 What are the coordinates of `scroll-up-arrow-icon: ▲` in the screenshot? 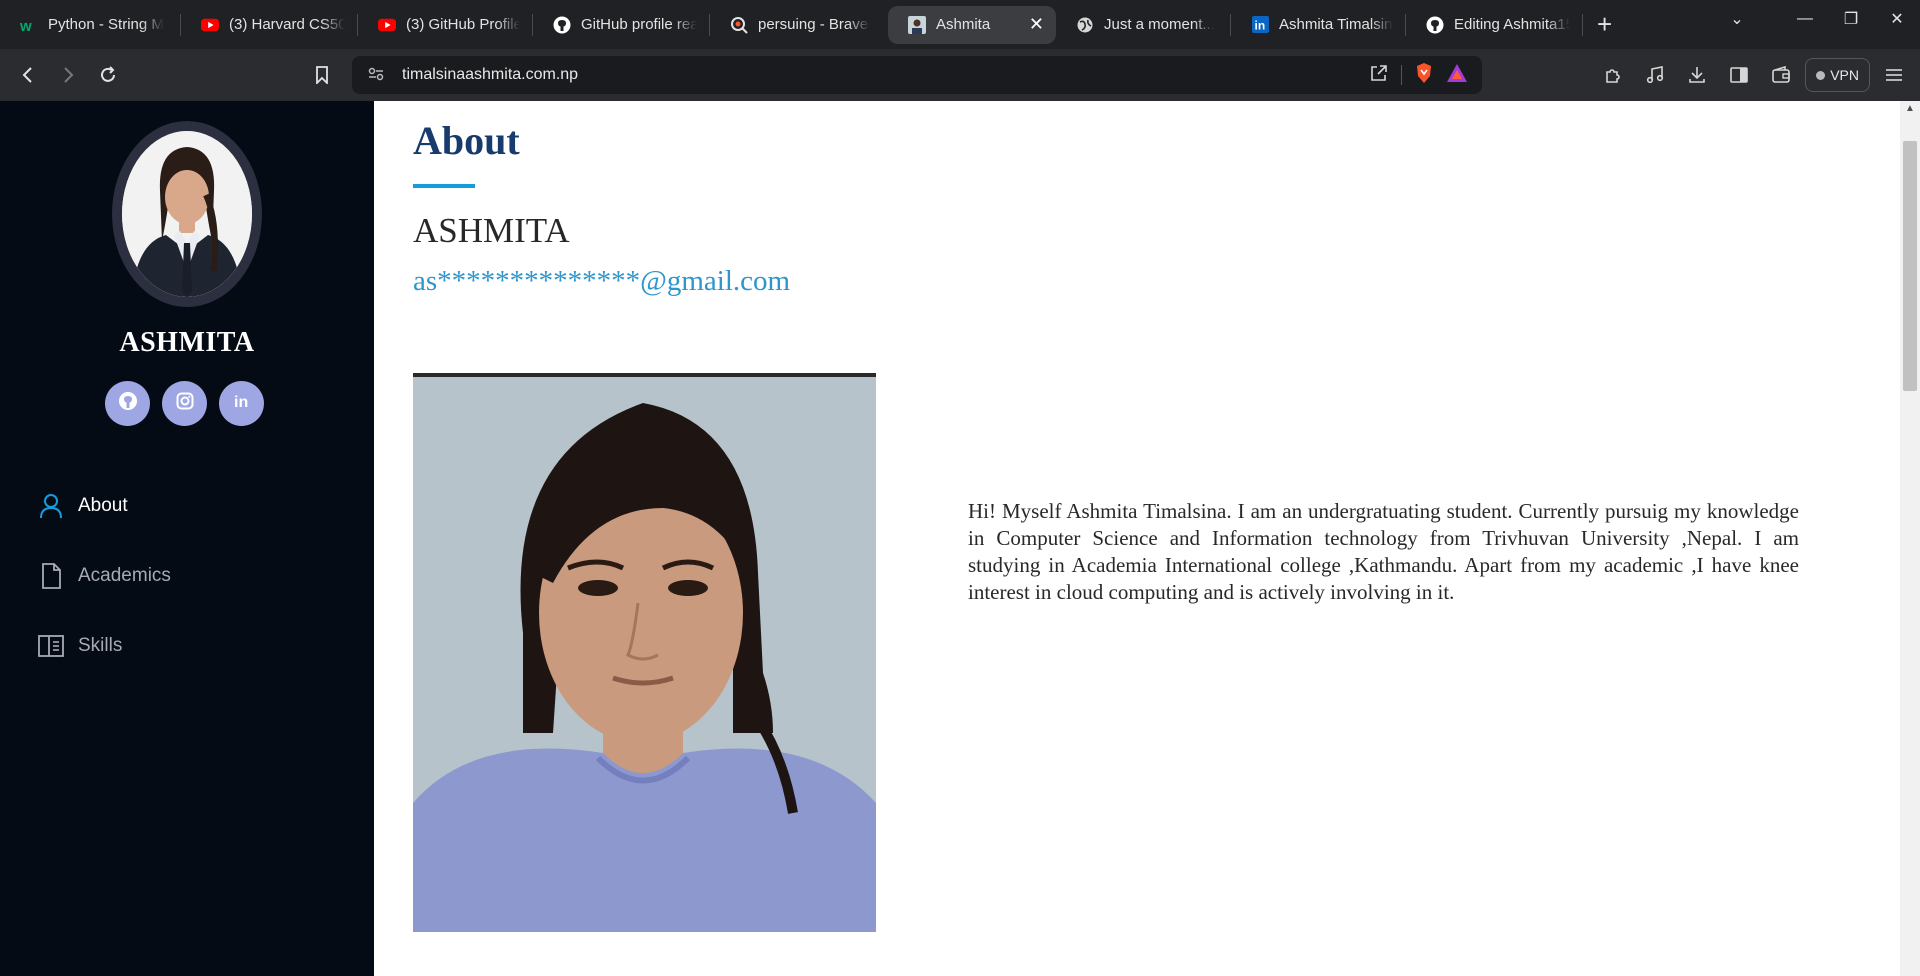 It's located at (1910, 108).